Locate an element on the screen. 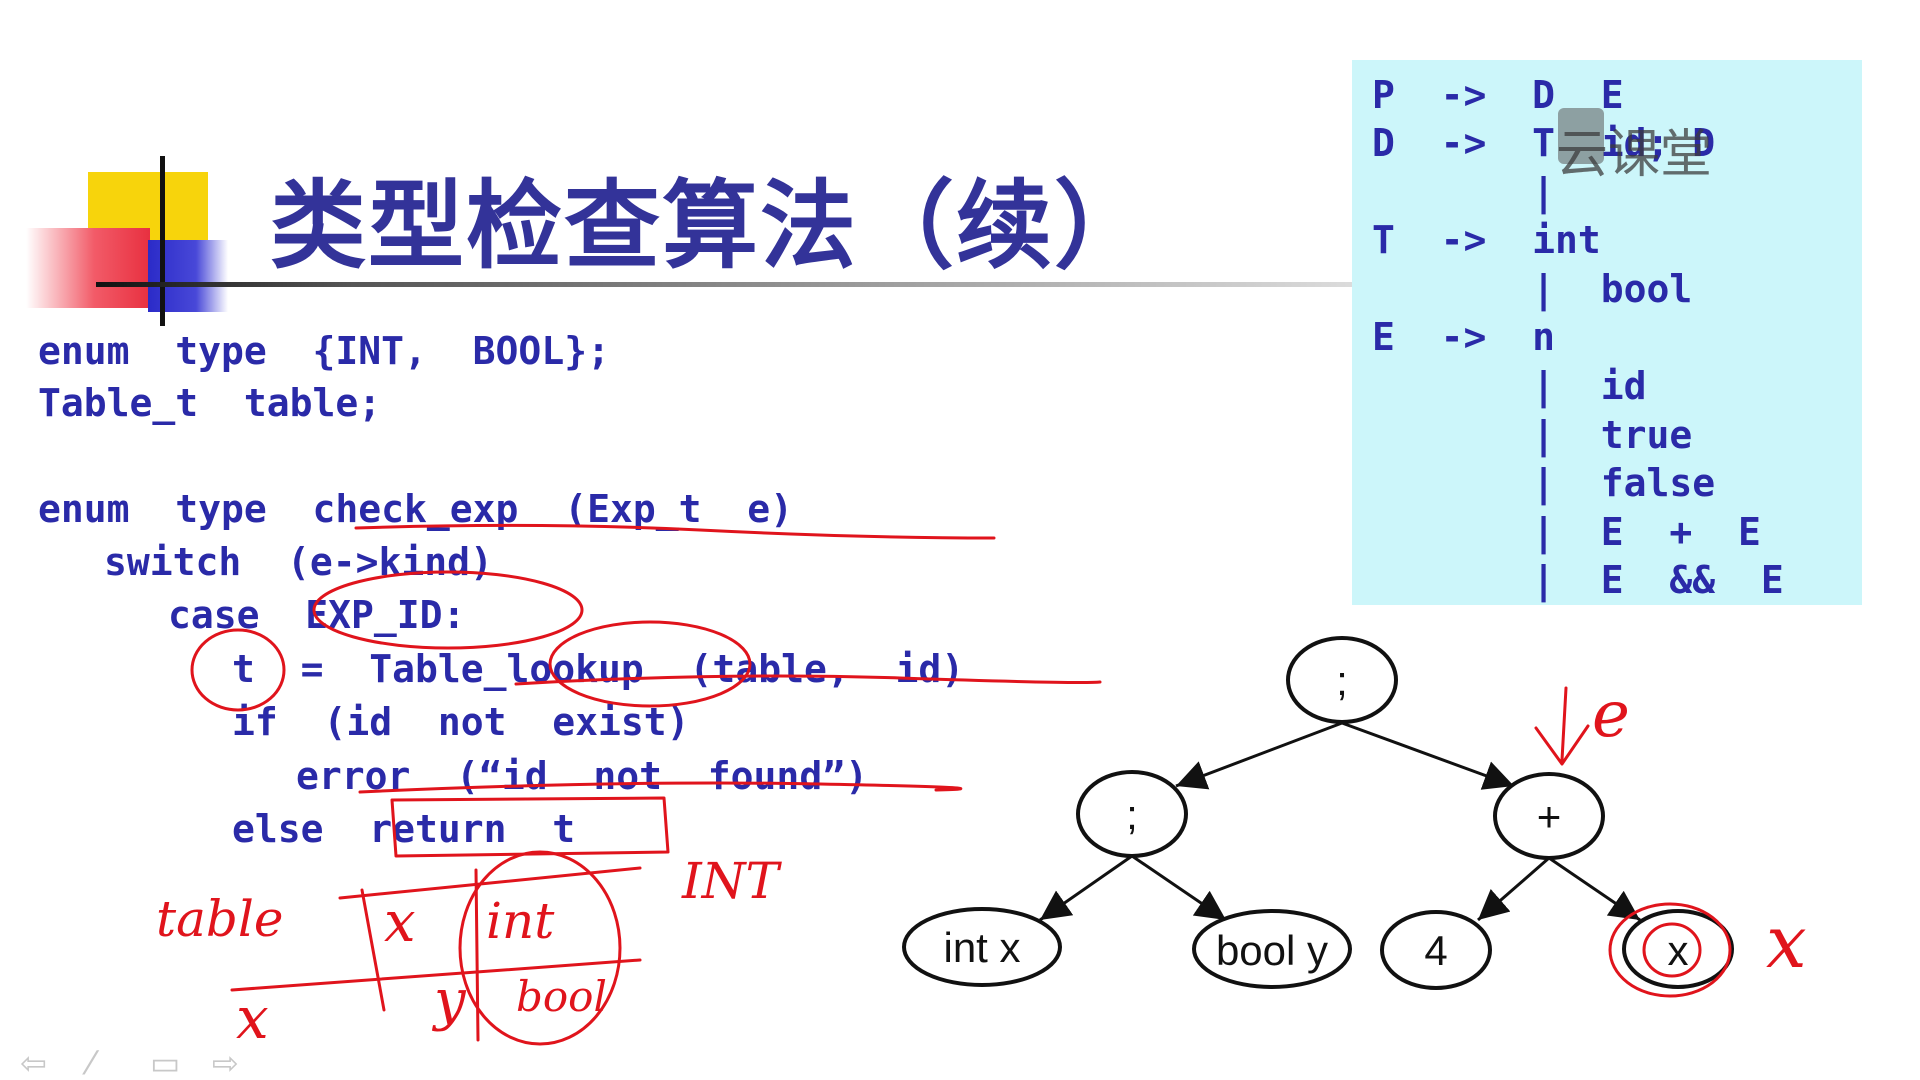  code-line: error (“id not found”) is located at coordinates (582, 776).